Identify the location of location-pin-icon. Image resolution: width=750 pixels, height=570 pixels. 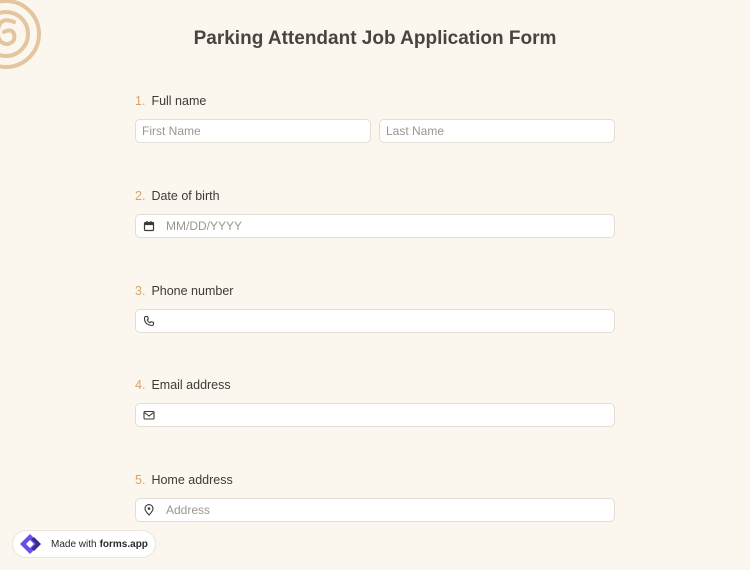
(149, 510).